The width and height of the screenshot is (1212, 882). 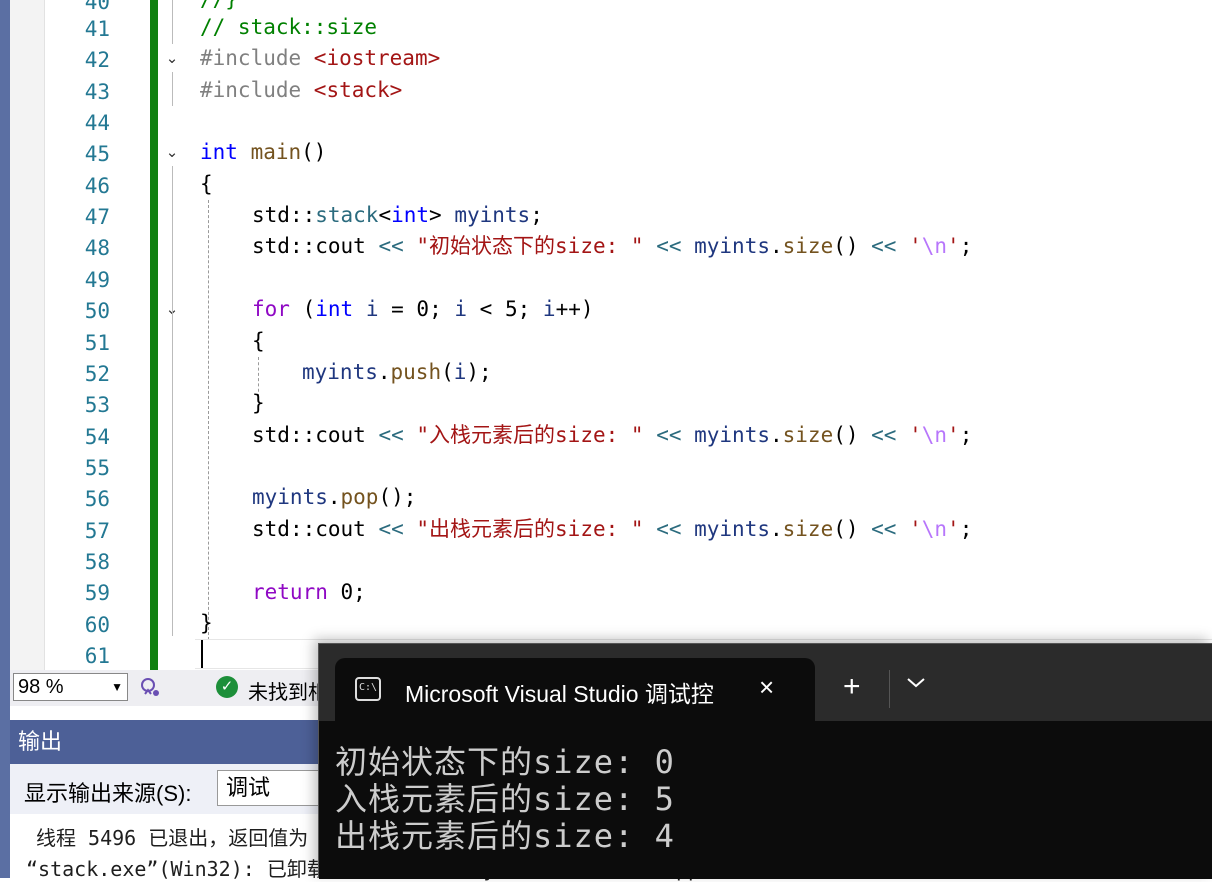 I want to click on new-tab-plus-icon: +, so click(x=852, y=687).